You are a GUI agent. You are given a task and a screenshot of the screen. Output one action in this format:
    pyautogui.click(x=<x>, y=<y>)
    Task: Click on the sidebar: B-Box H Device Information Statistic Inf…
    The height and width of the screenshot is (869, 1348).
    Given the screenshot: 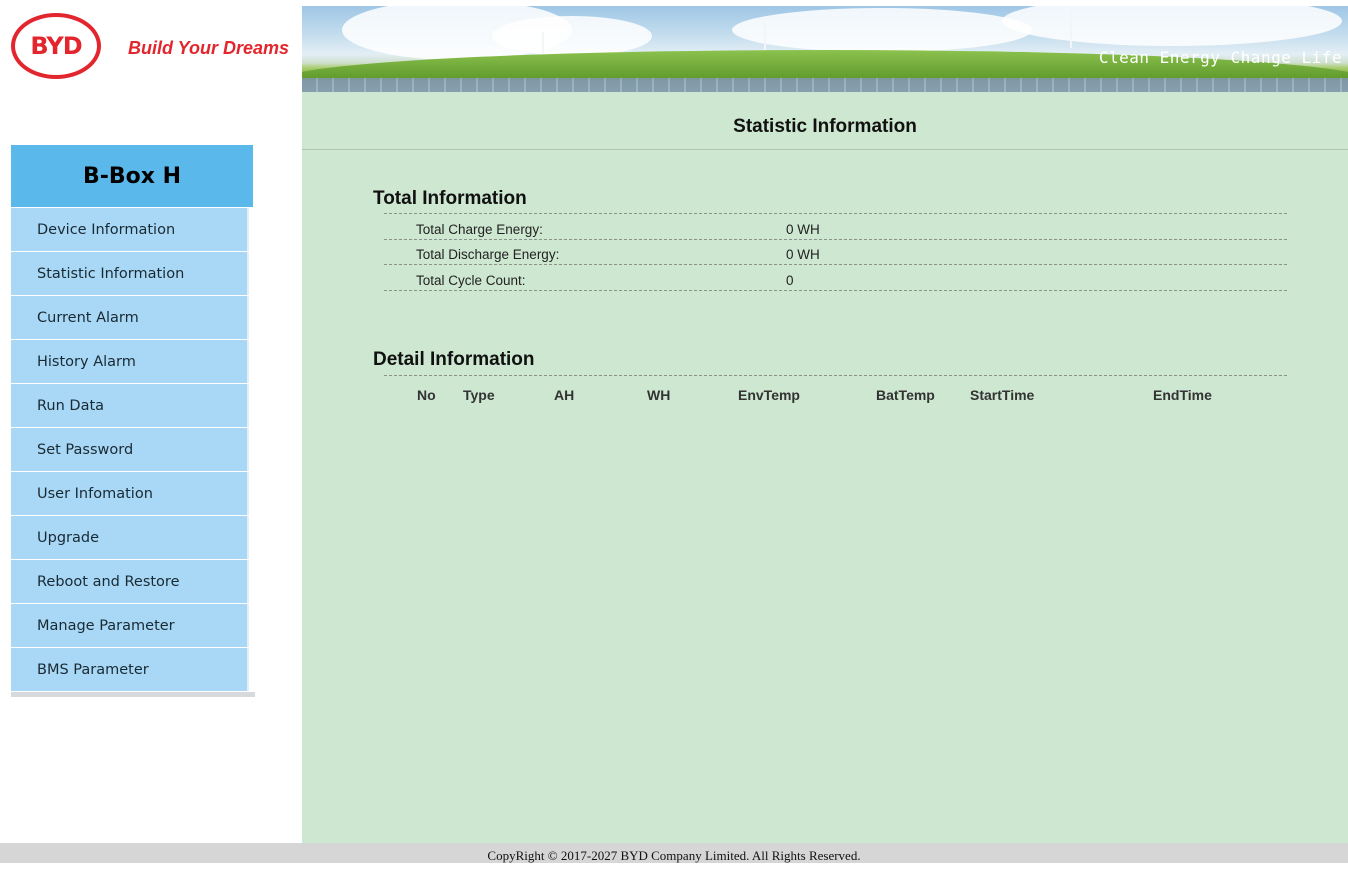 What is the action you would take?
    pyautogui.click(x=133, y=421)
    